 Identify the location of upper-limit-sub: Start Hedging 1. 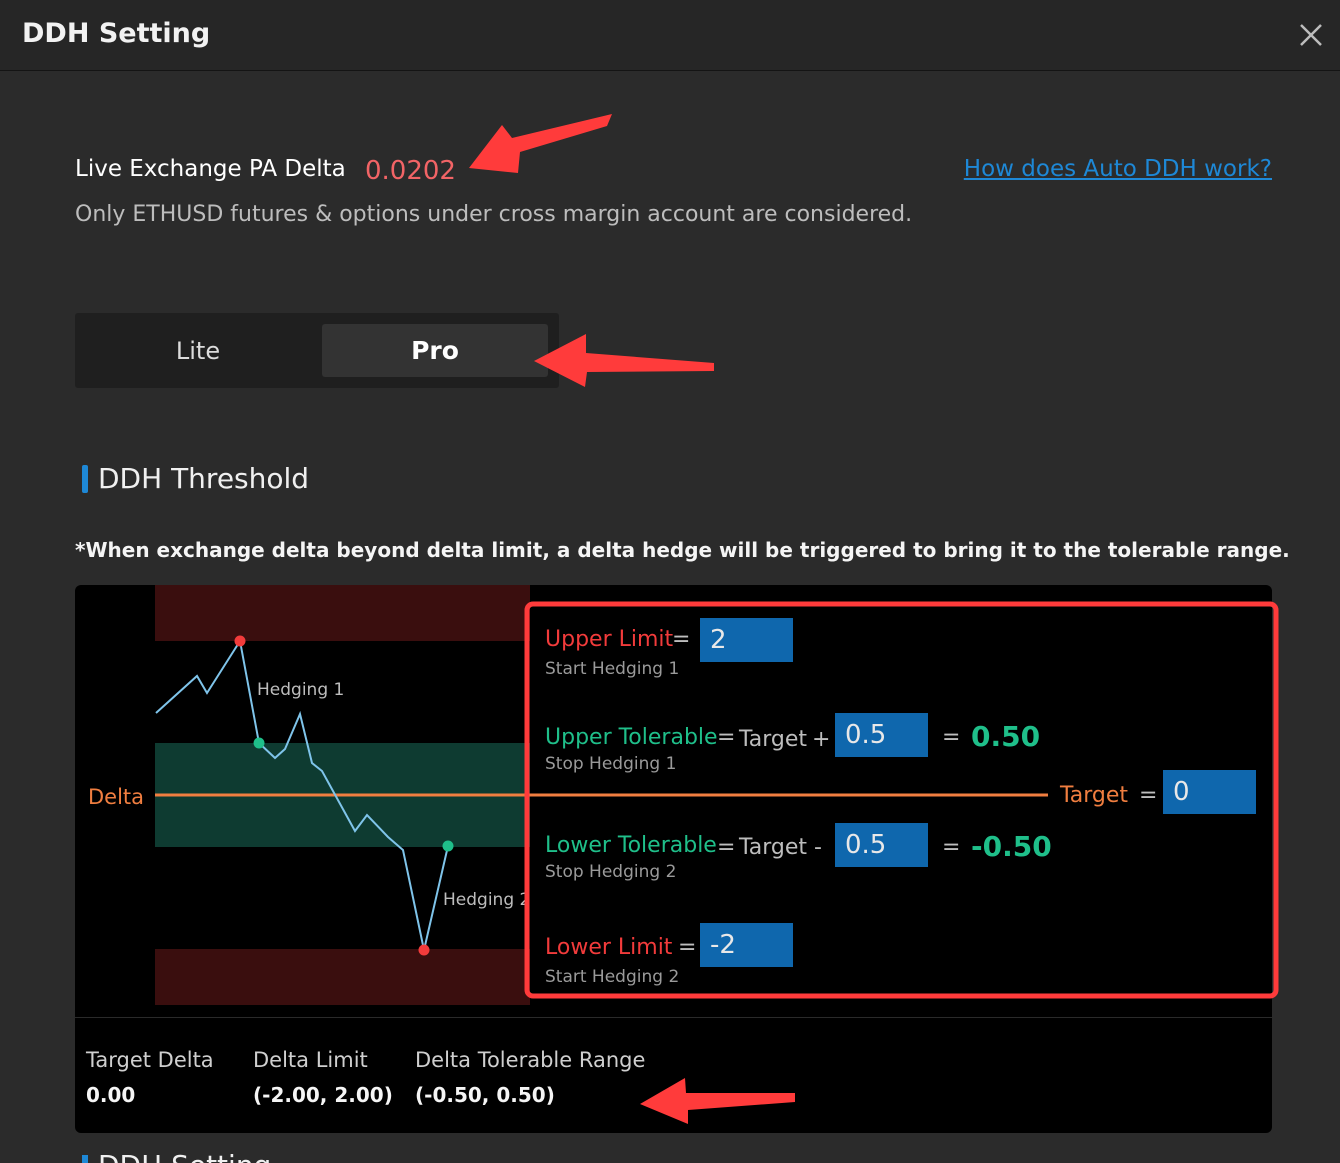
(612, 669).